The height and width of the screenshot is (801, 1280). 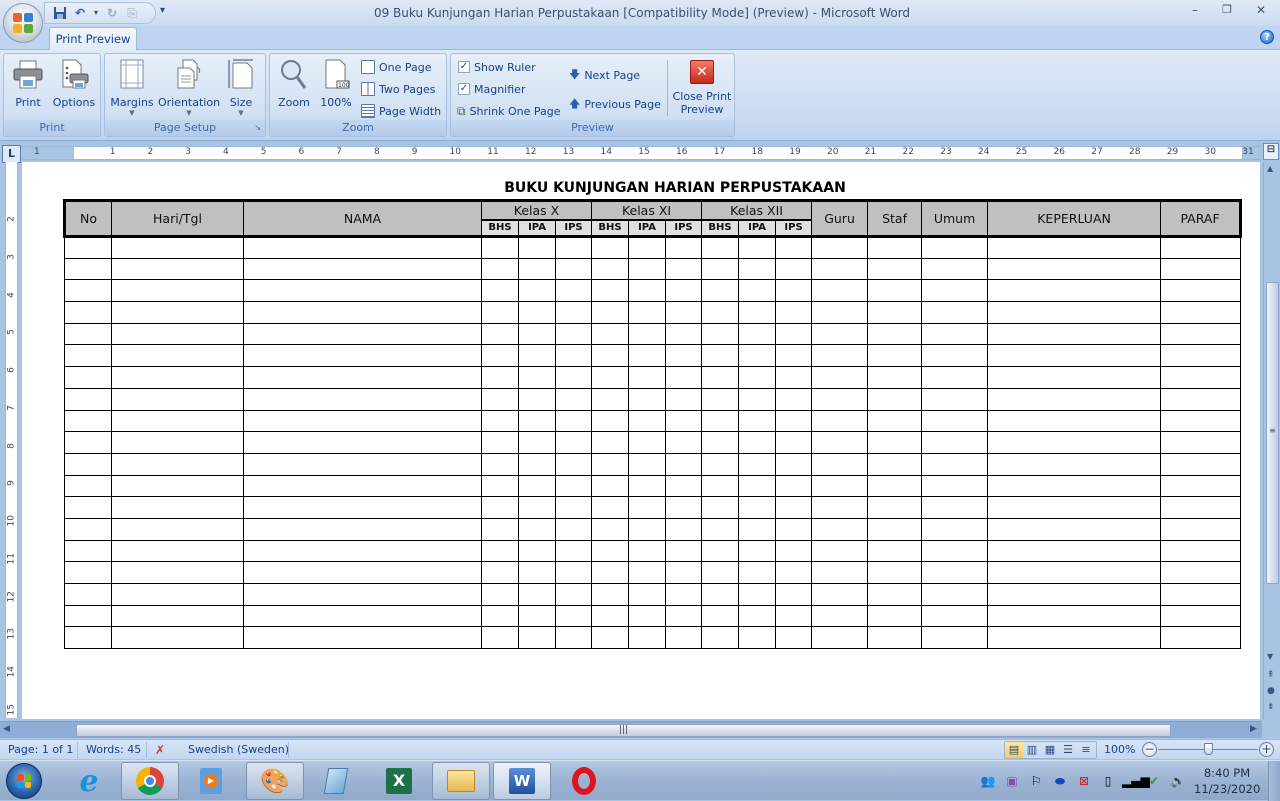 What do you see at coordinates (211, 781) in the screenshot?
I see `taskbar-media-player: ▶` at bounding box center [211, 781].